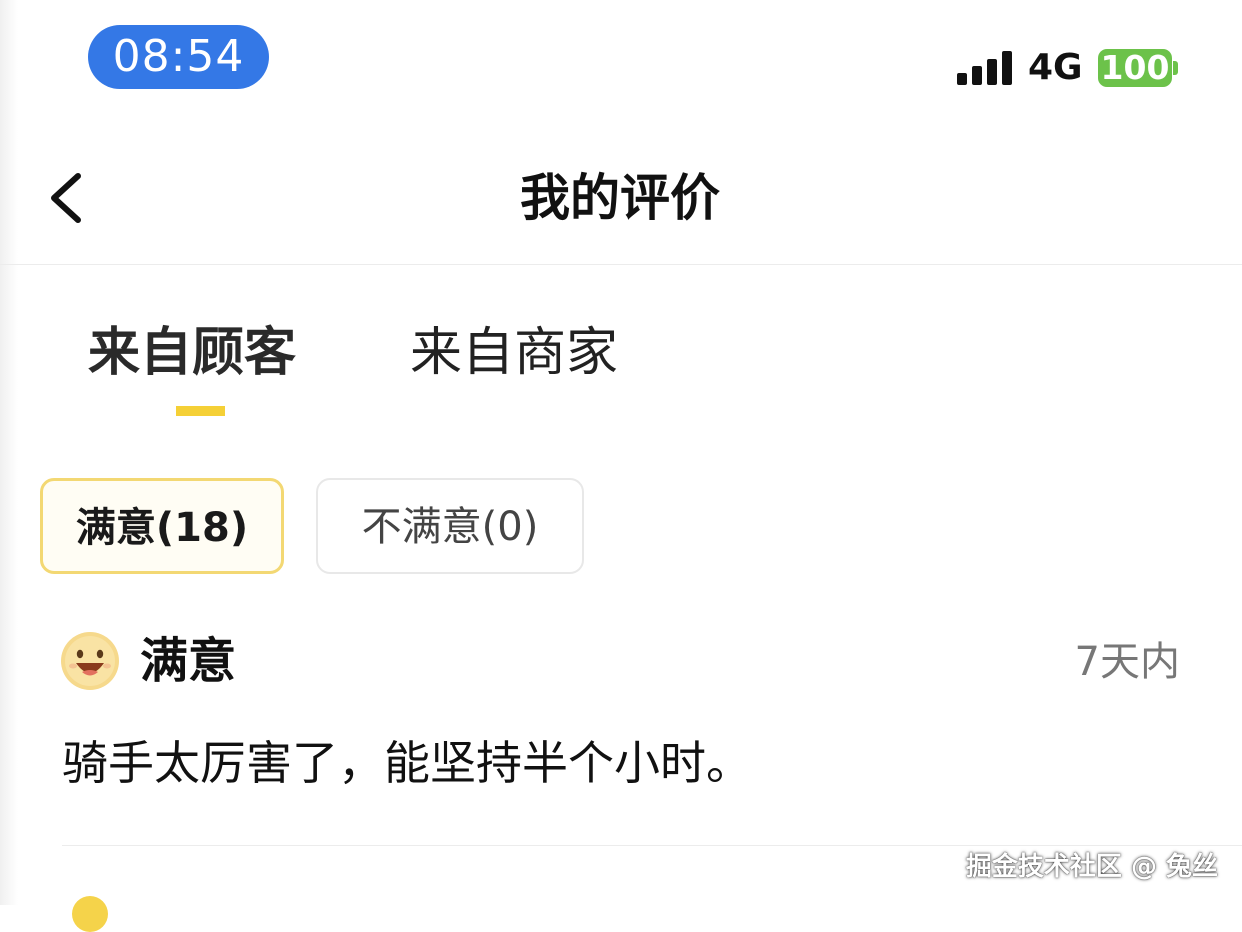 This screenshot has width=1242, height=932. What do you see at coordinates (66, 198) in the screenshot?
I see `chevron-left-icon` at bounding box center [66, 198].